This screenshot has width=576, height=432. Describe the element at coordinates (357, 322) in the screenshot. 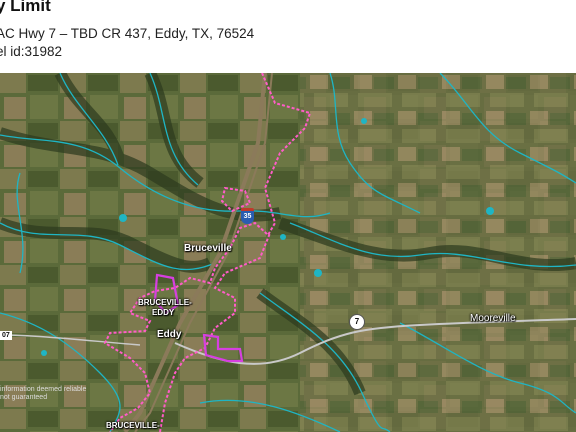

I see `state-highway-shield-icon: 7` at that location.